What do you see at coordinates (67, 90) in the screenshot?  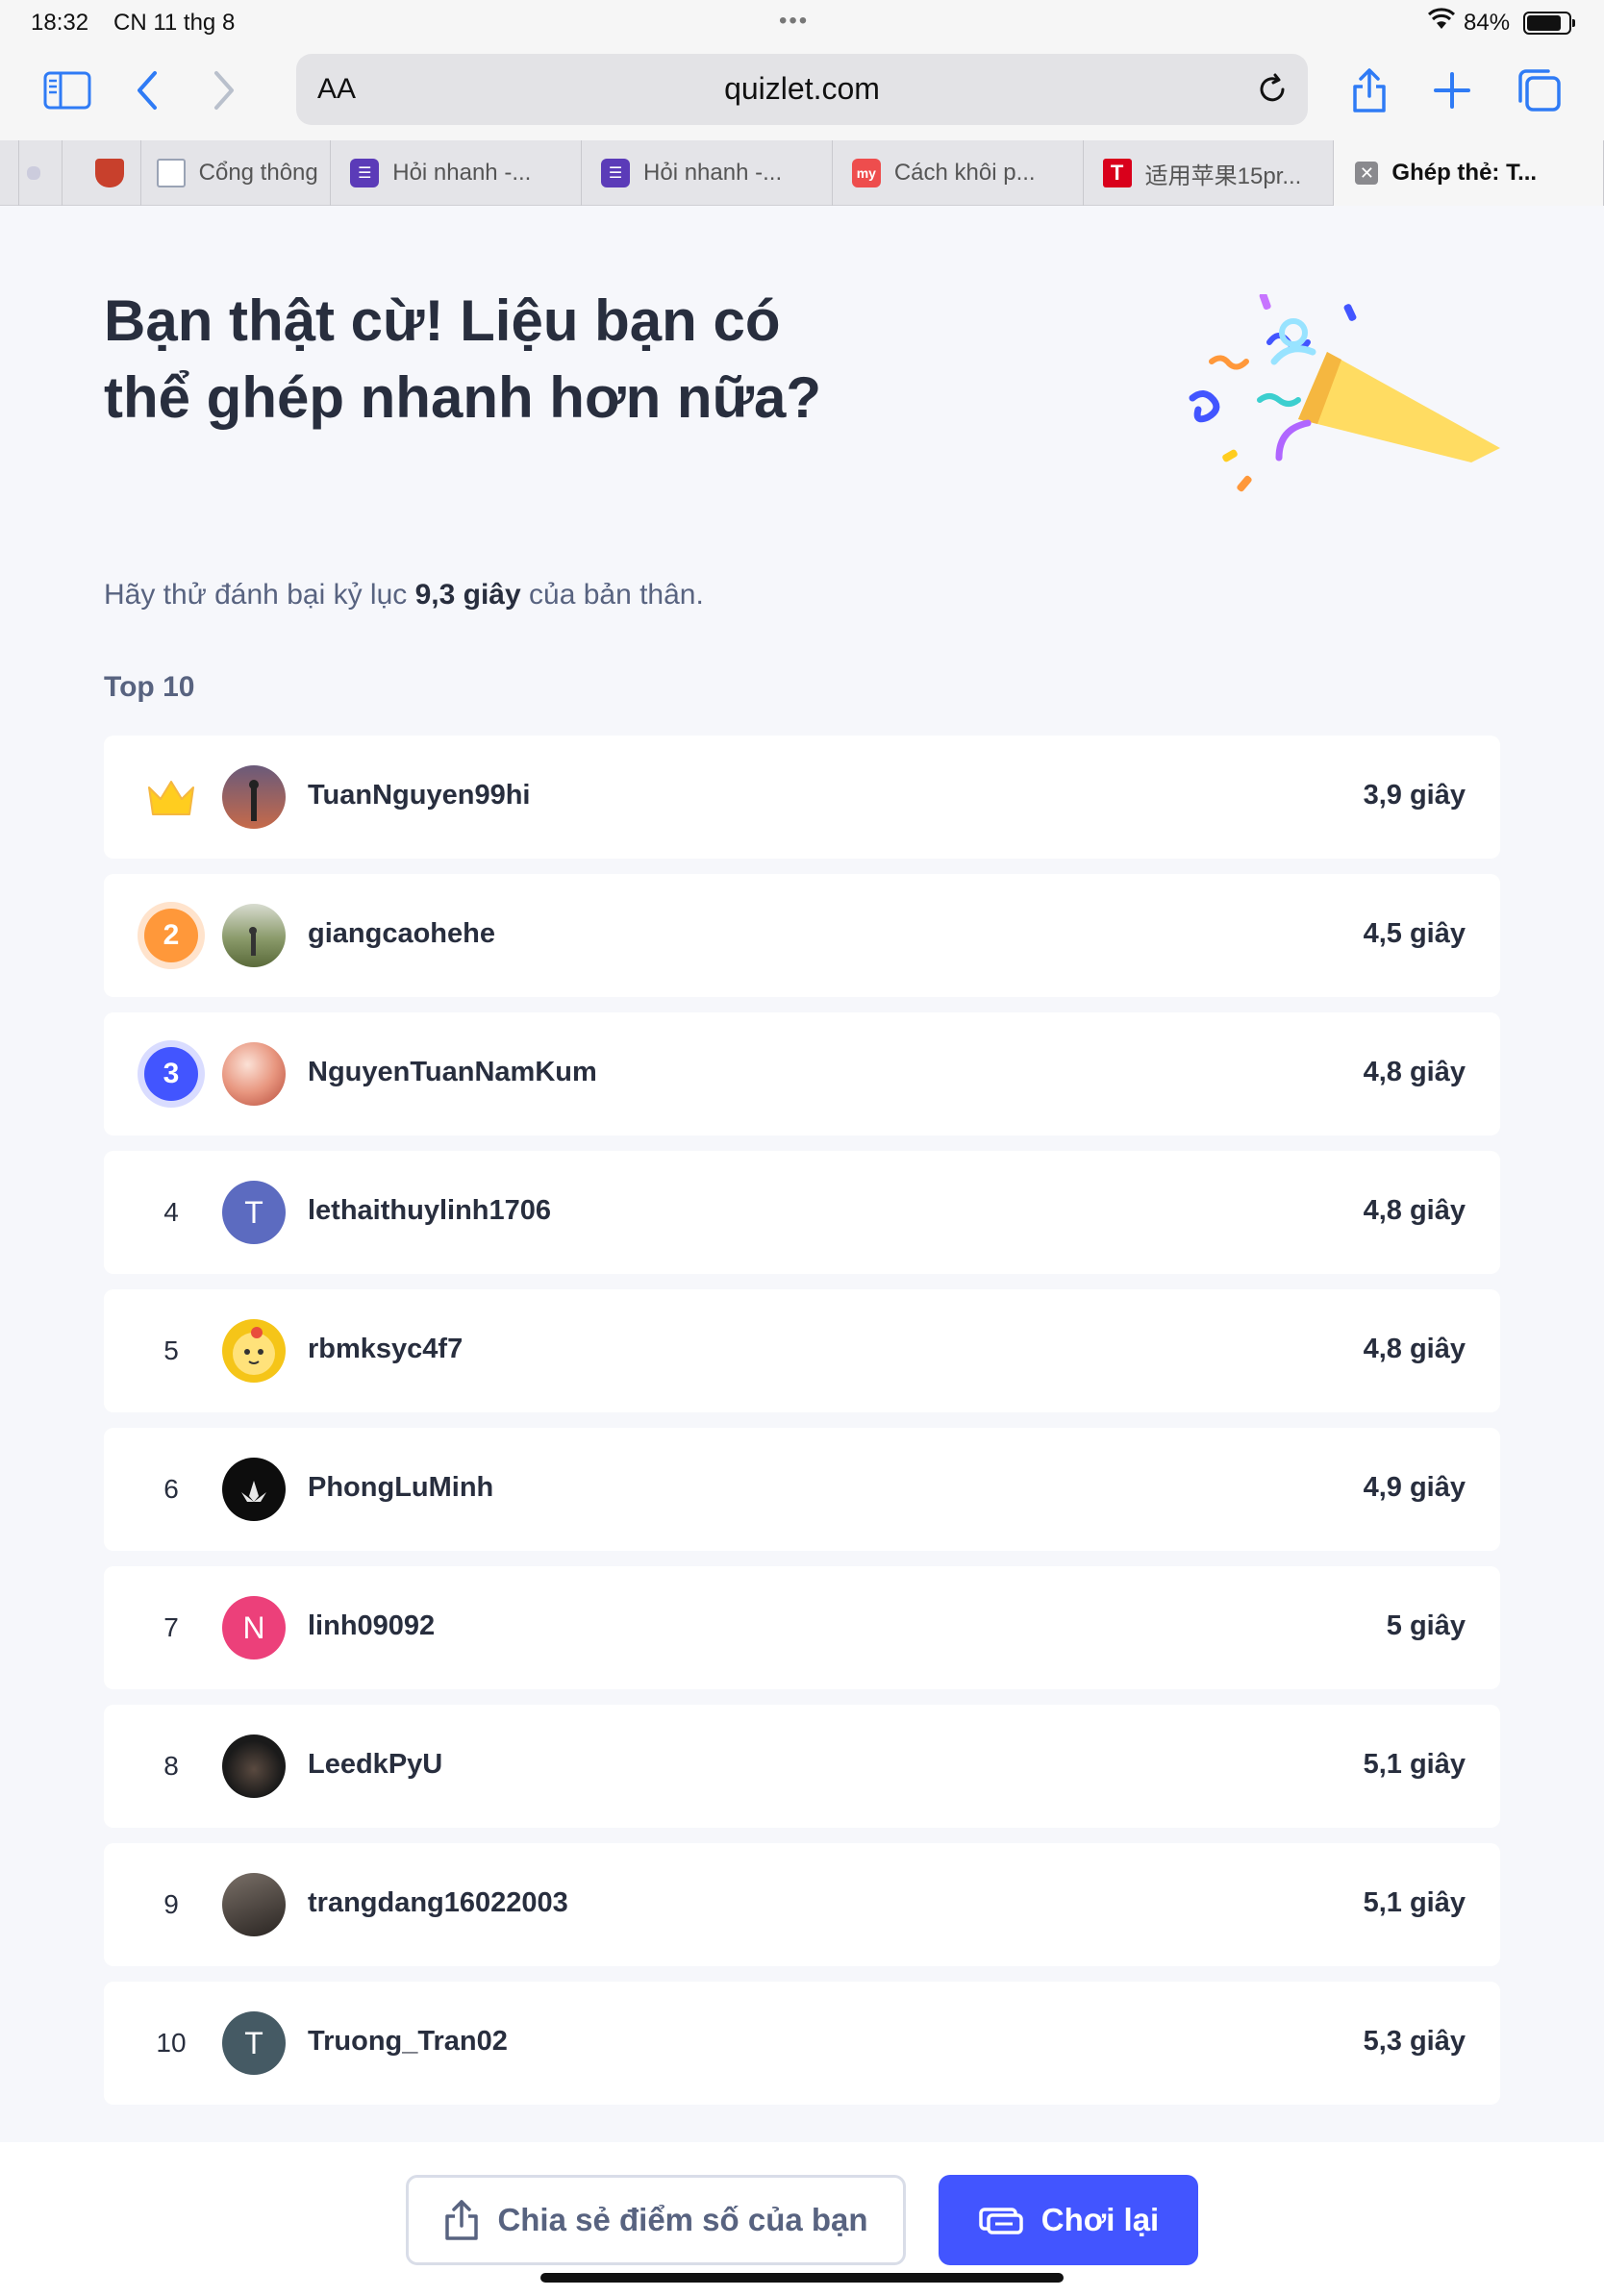 I see `sidebar-icon` at bounding box center [67, 90].